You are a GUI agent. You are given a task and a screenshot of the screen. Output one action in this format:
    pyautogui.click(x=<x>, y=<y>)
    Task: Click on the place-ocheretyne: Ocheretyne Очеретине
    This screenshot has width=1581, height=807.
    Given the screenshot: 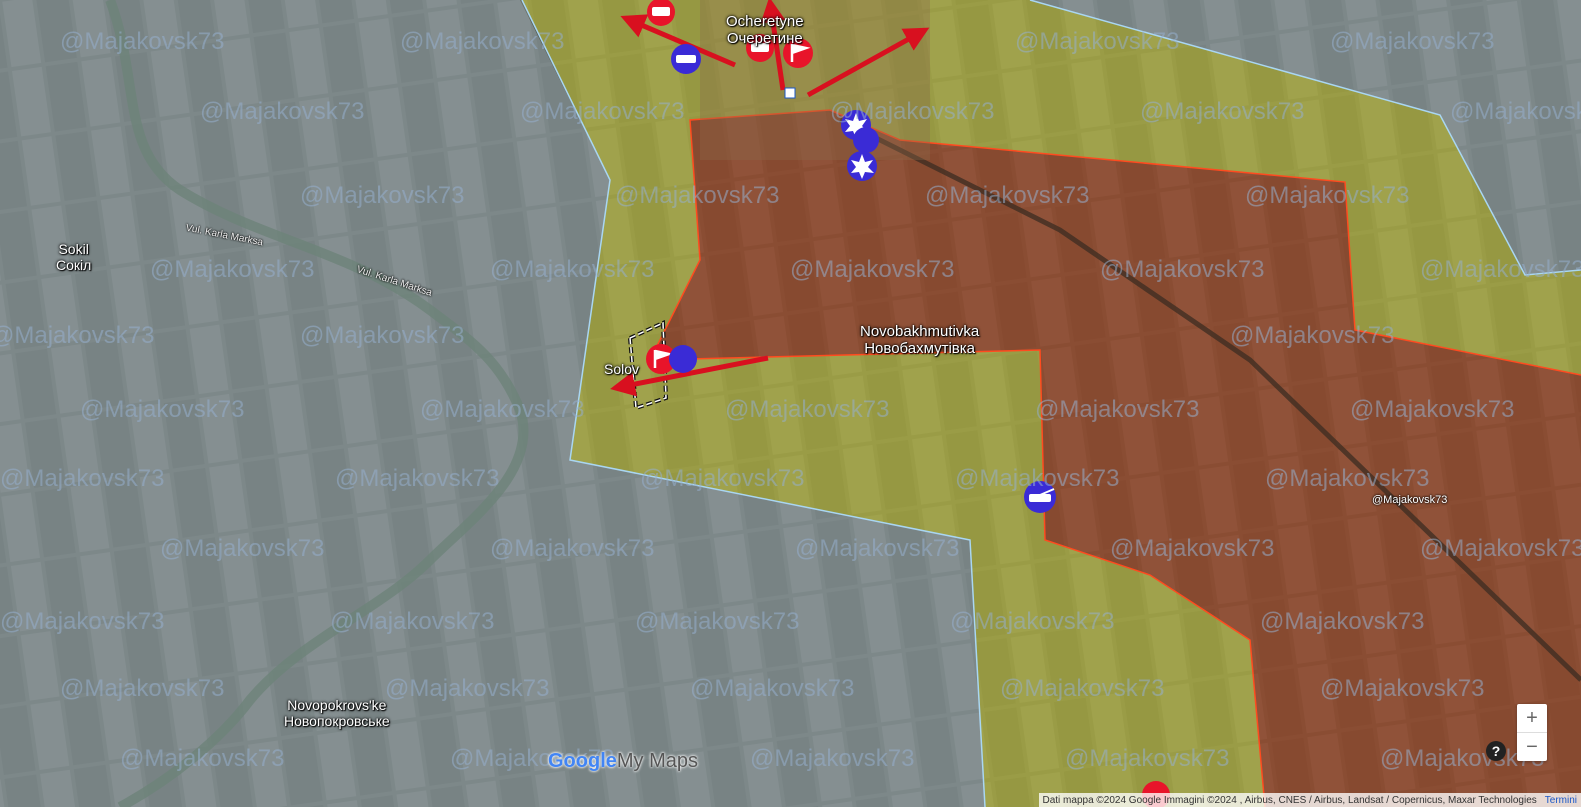 What is the action you would take?
    pyautogui.click(x=765, y=30)
    